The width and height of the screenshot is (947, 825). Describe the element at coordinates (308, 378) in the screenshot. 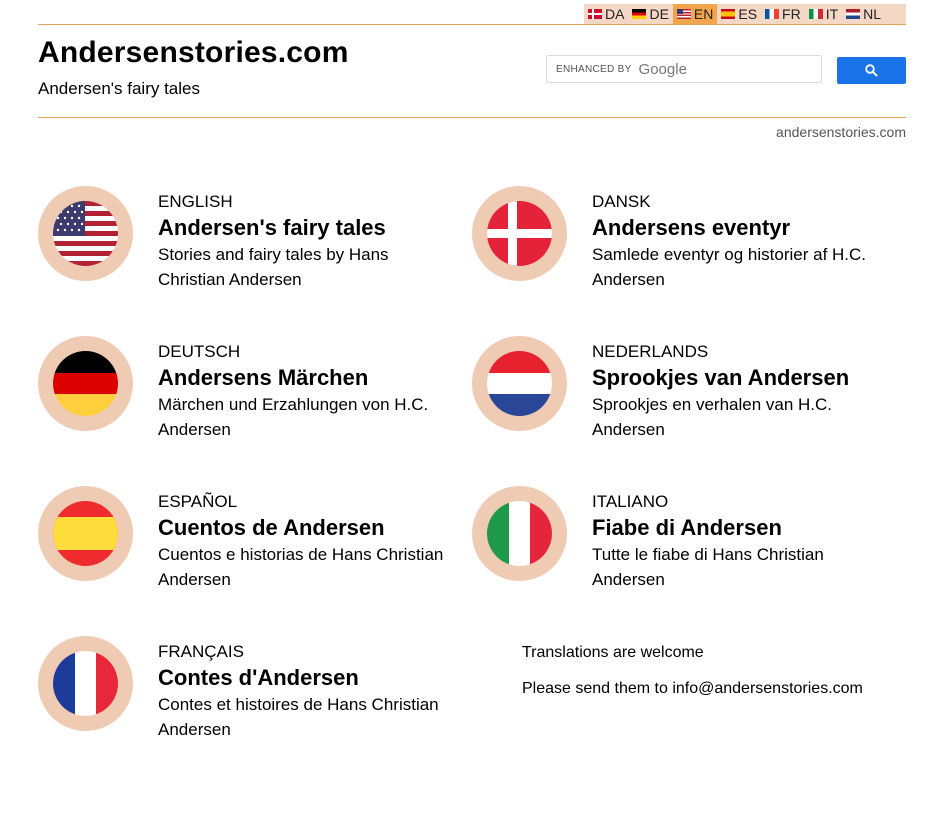

I see `card-title-link: Andersens Märchen` at that location.